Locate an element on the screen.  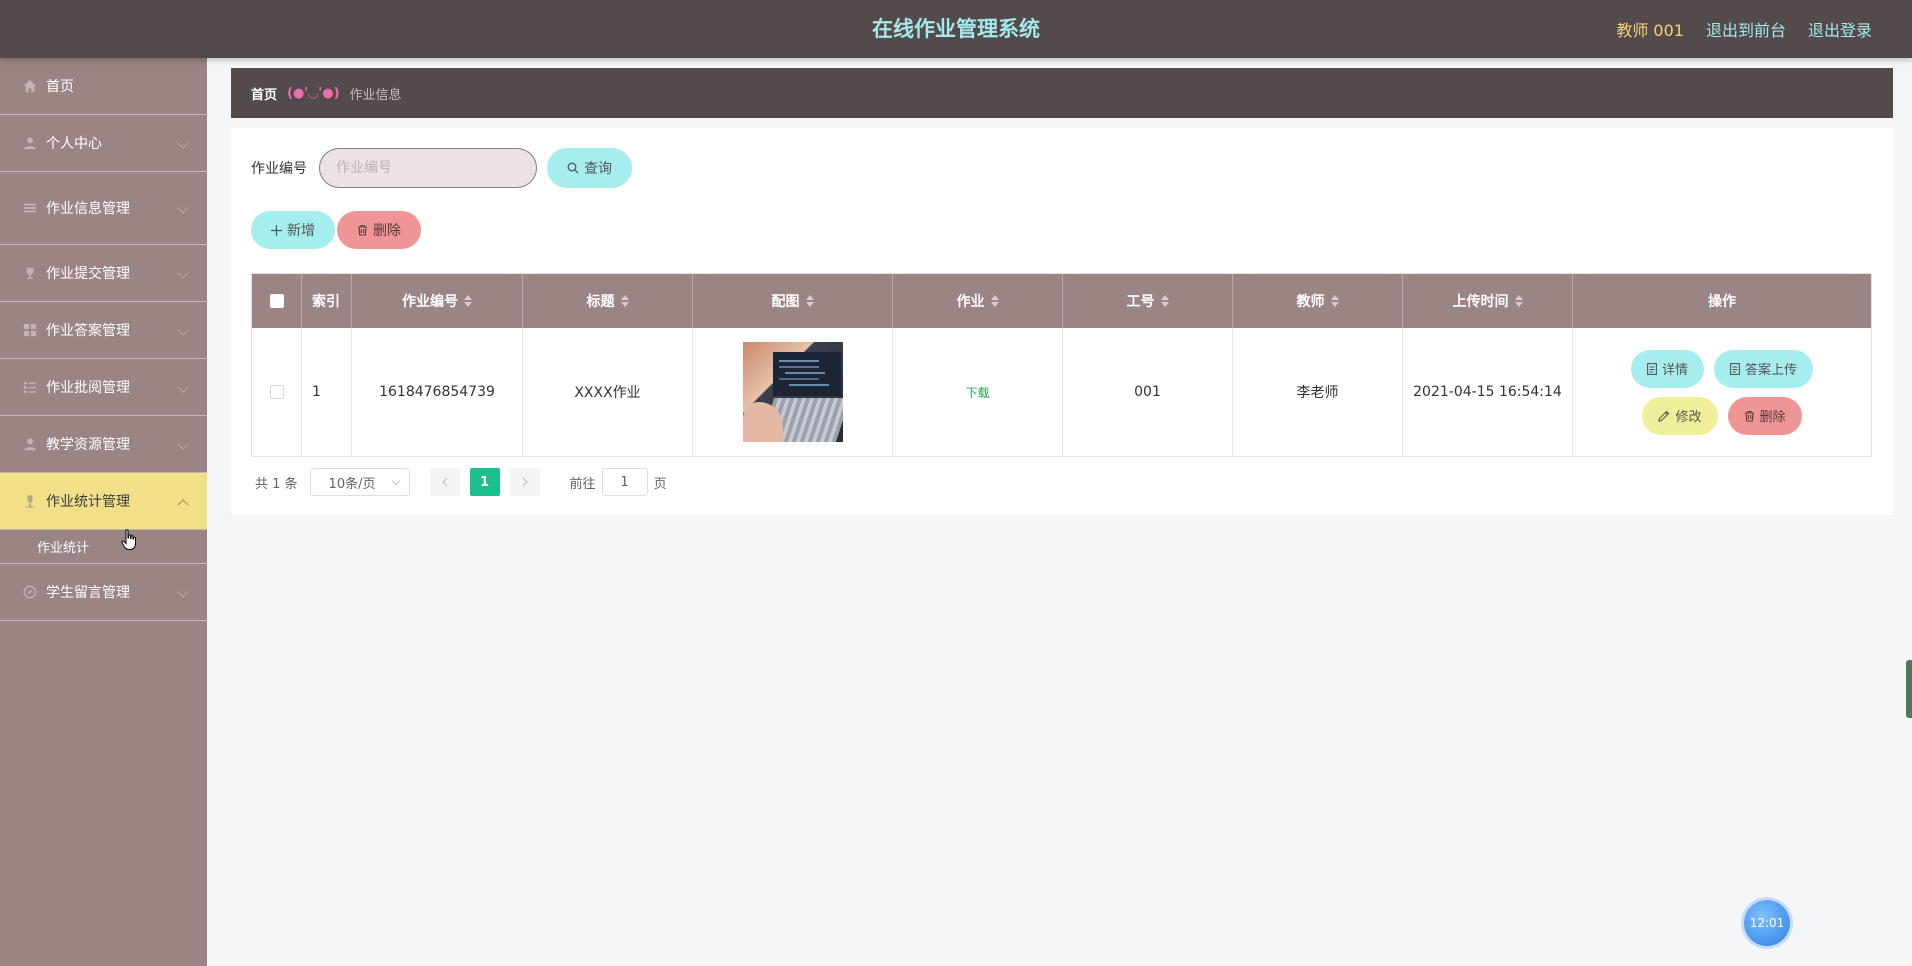
compass-icon is located at coordinates (30, 592).